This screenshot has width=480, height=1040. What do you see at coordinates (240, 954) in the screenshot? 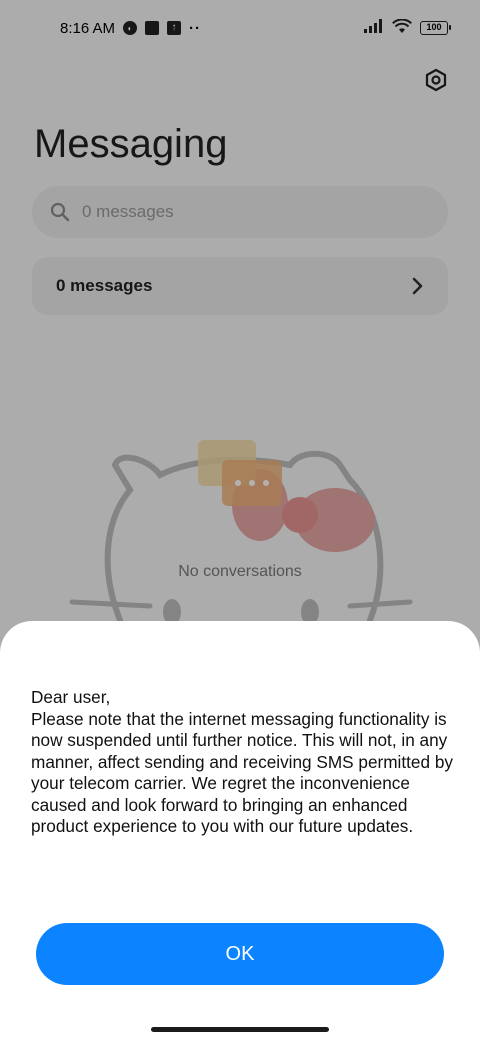
I see `ok-button: OK` at bounding box center [240, 954].